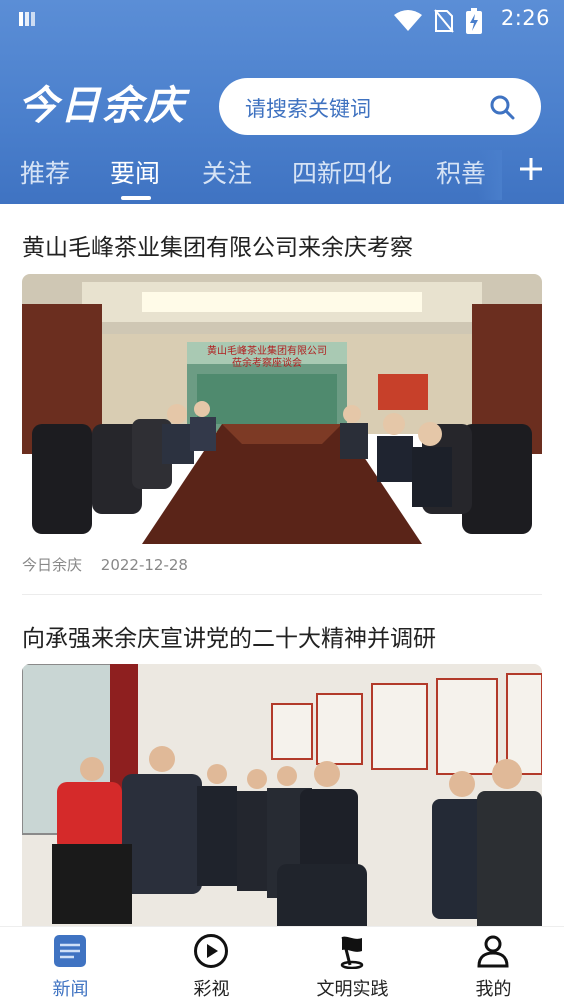 The height and width of the screenshot is (1002, 564). Describe the element at coordinates (282, 20) in the screenshot. I see `status-bar: 2:26` at that location.